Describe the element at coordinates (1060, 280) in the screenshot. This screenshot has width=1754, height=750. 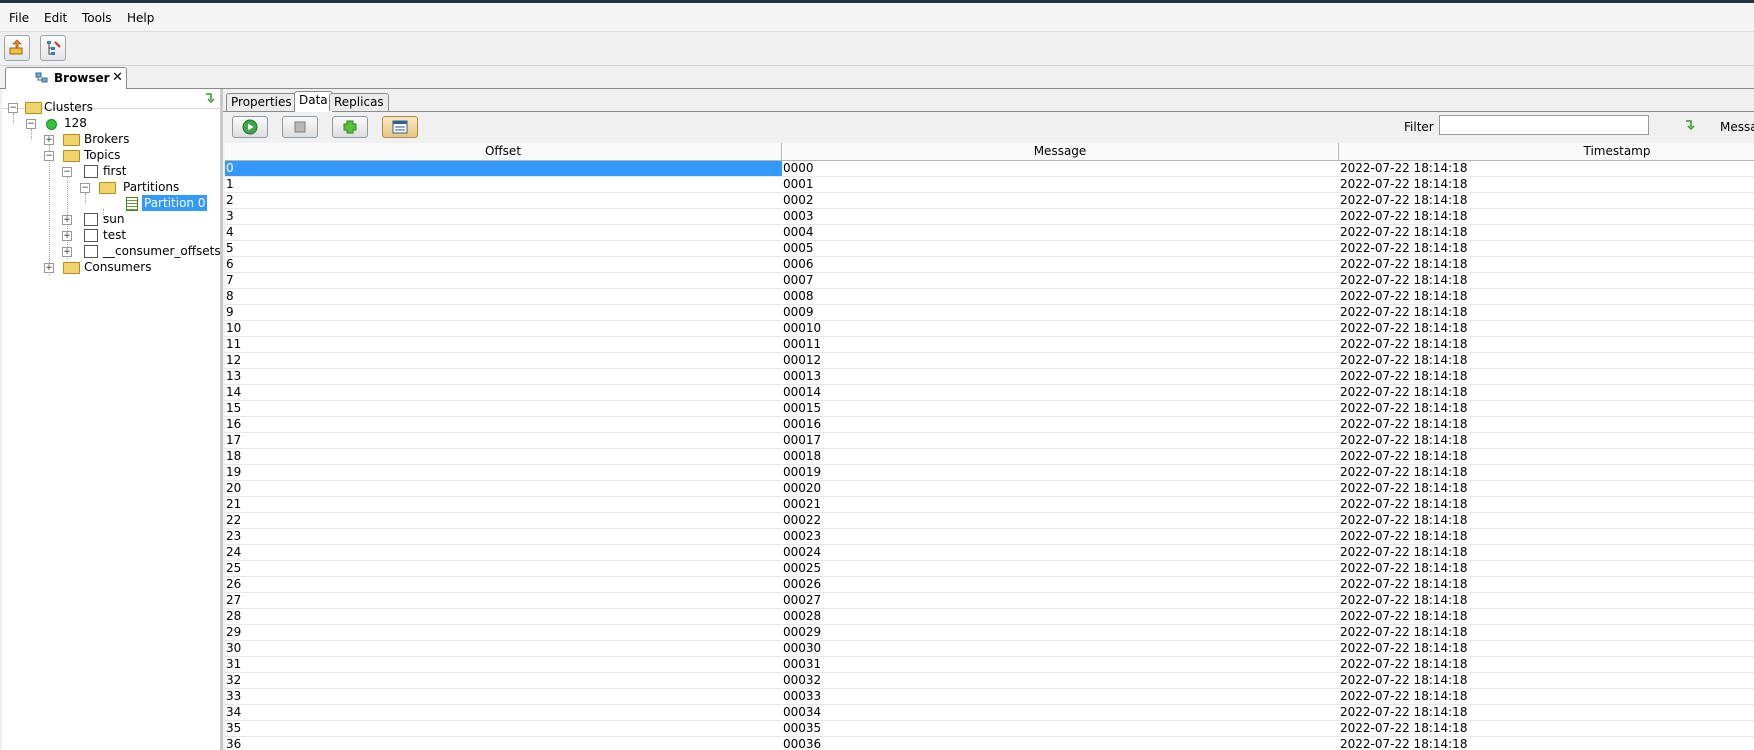
I see `message-cell: 0007` at that location.